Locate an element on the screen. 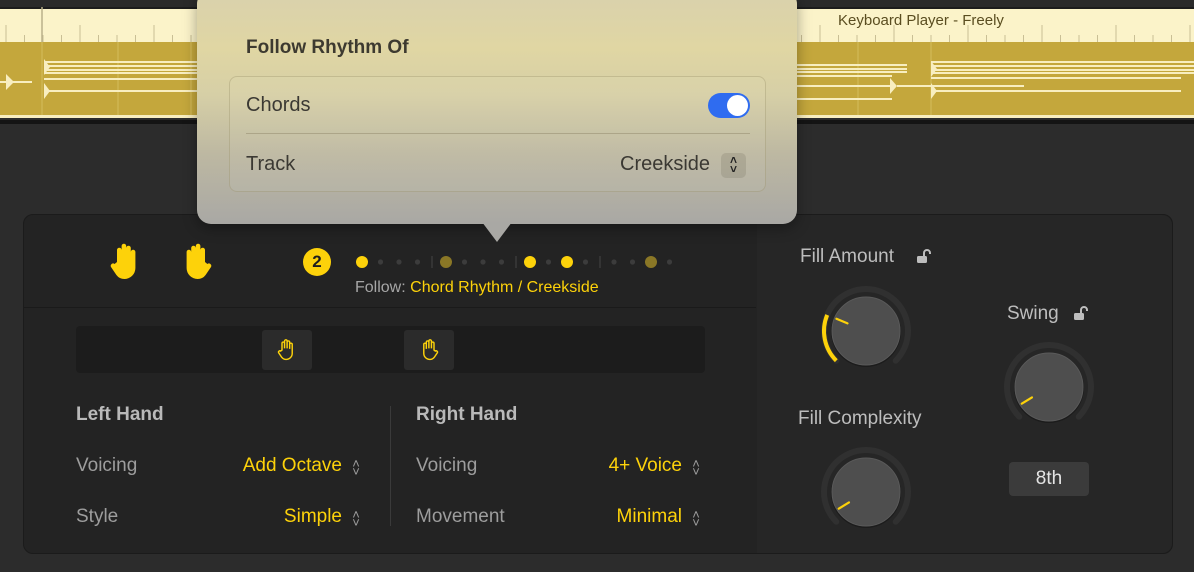 The image size is (1194, 572). left-style-value: Simple is located at coordinates (313, 517).